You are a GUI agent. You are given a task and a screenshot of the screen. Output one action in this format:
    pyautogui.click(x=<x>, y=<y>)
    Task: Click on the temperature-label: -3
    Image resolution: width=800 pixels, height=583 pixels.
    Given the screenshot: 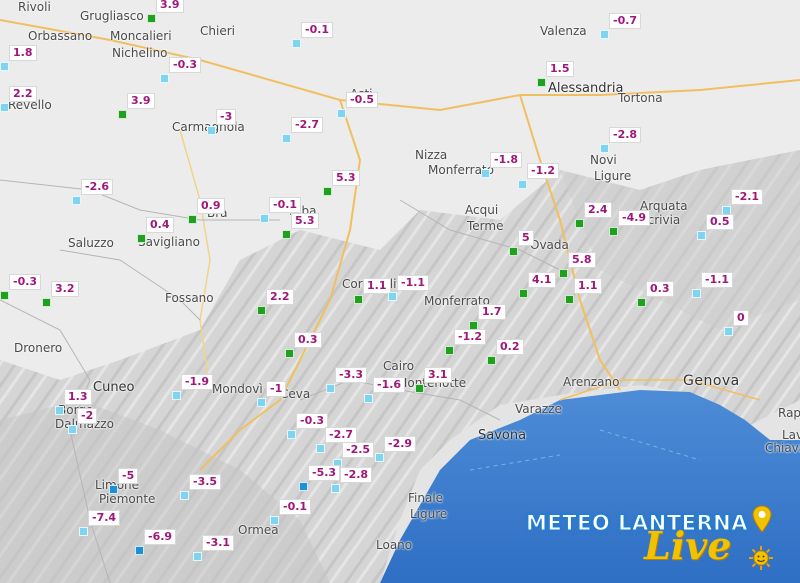 What is the action you would take?
    pyautogui.click(x=226, y=117)
    